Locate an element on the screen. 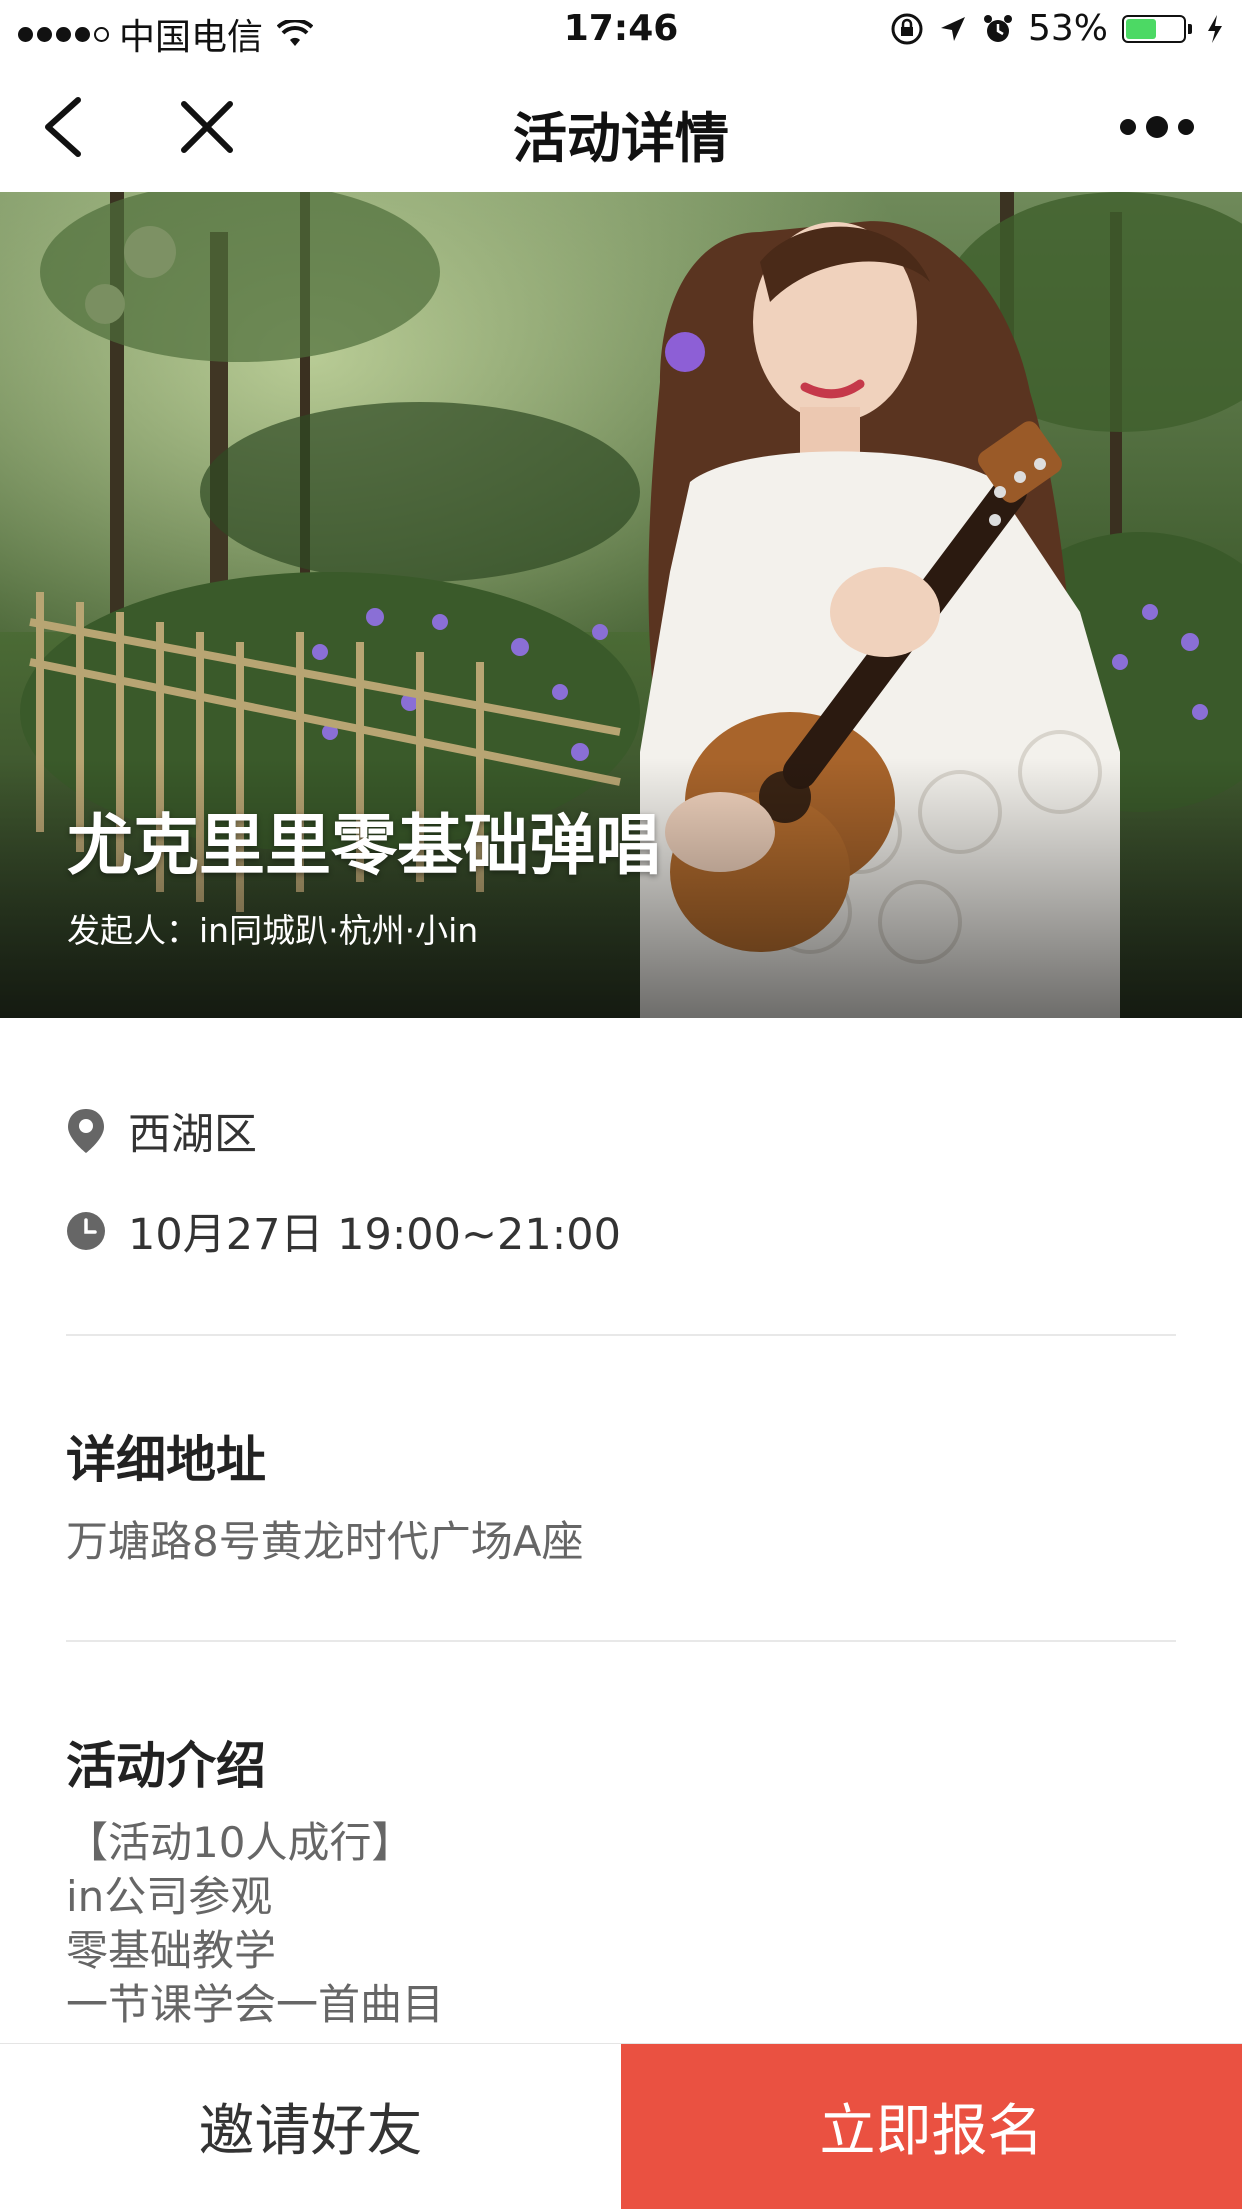 This screenshot has width=1242, height=2209. activity-organizer: 发起人：in同城趴·杭州·小in is located at coordinates (273, 930).